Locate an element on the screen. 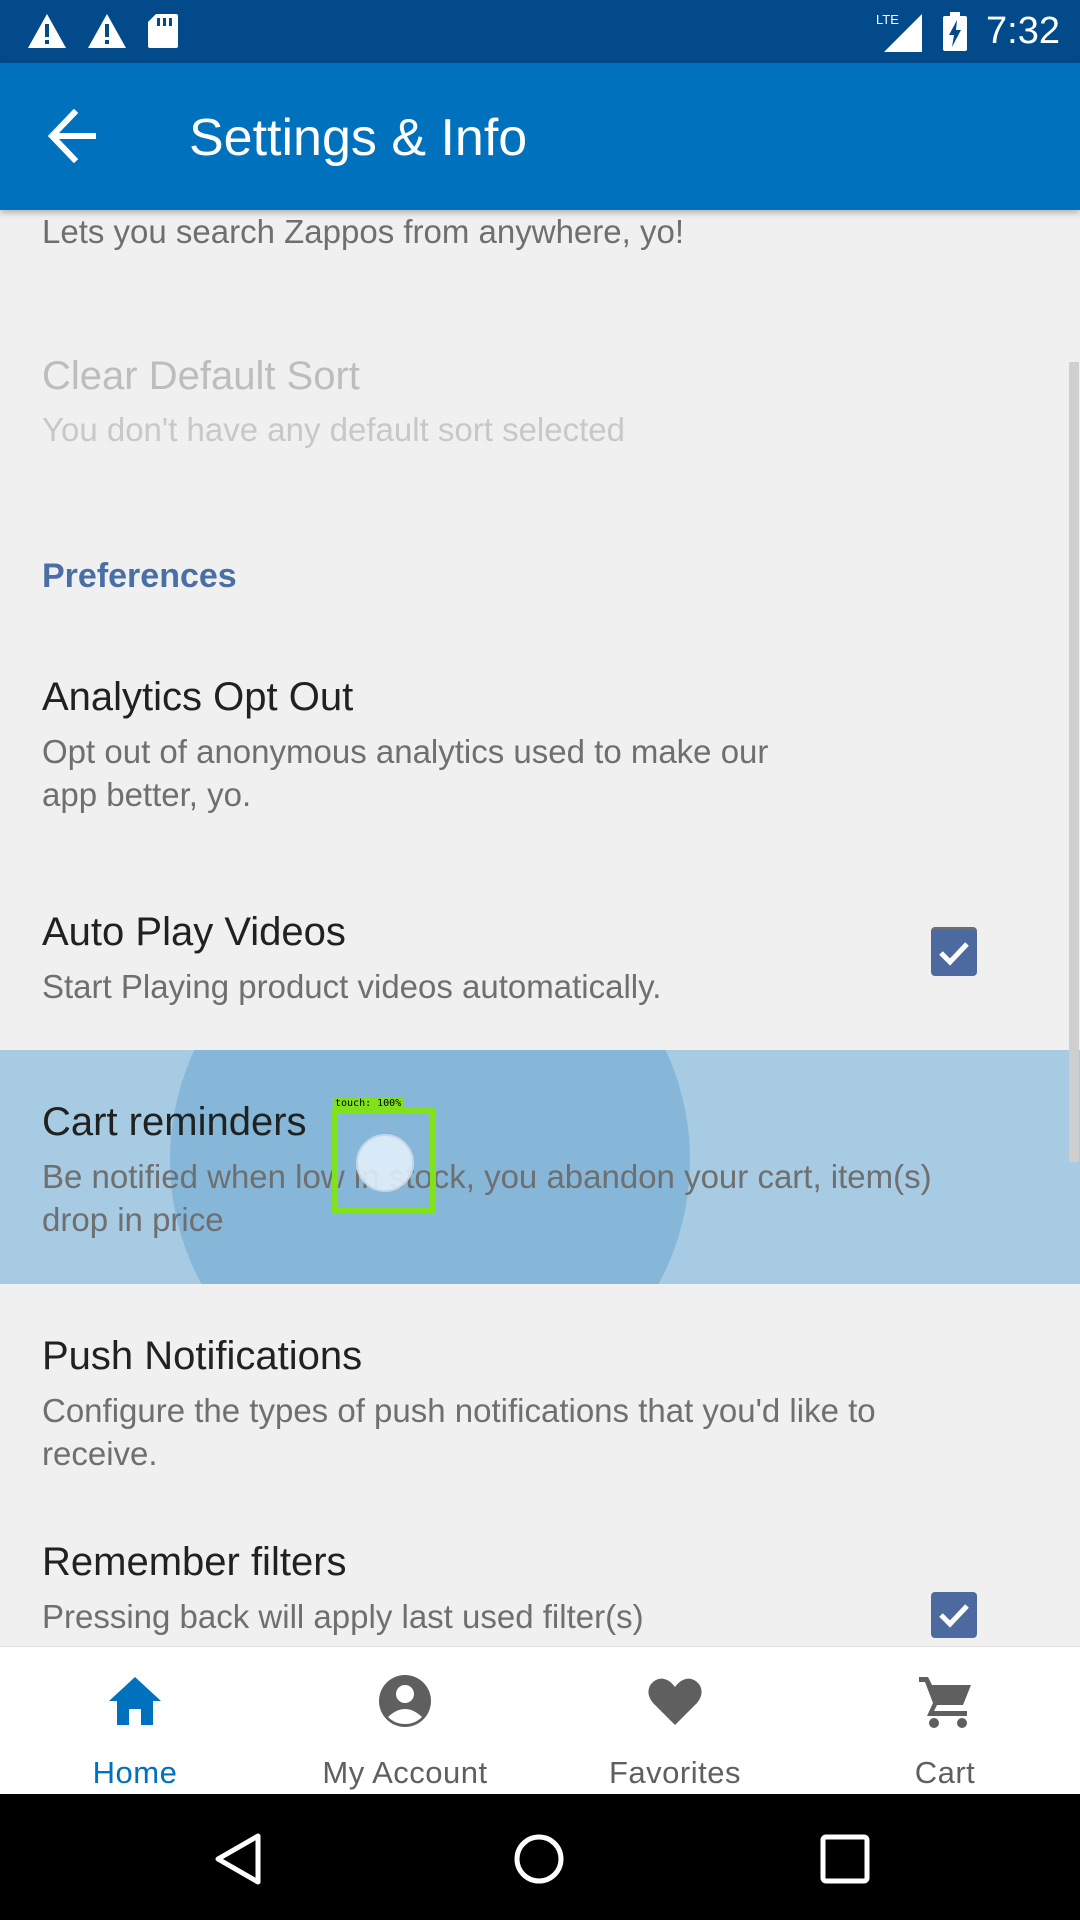 This screenshot has height=1920, width=1080. nav-home: Home is located at coordinates (135, 1721).